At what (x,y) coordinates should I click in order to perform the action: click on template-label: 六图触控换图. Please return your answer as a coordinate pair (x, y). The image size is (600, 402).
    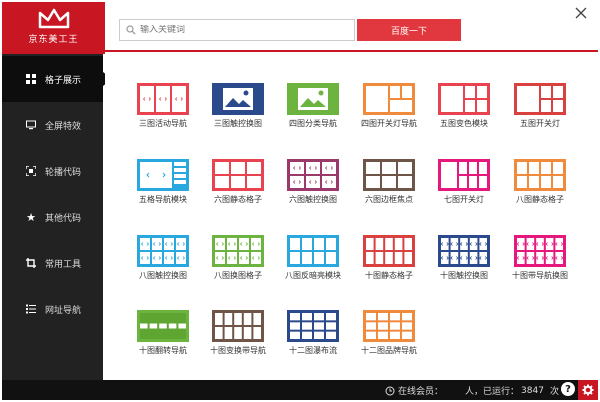
    Looking at the image, I should click on (313, 199).